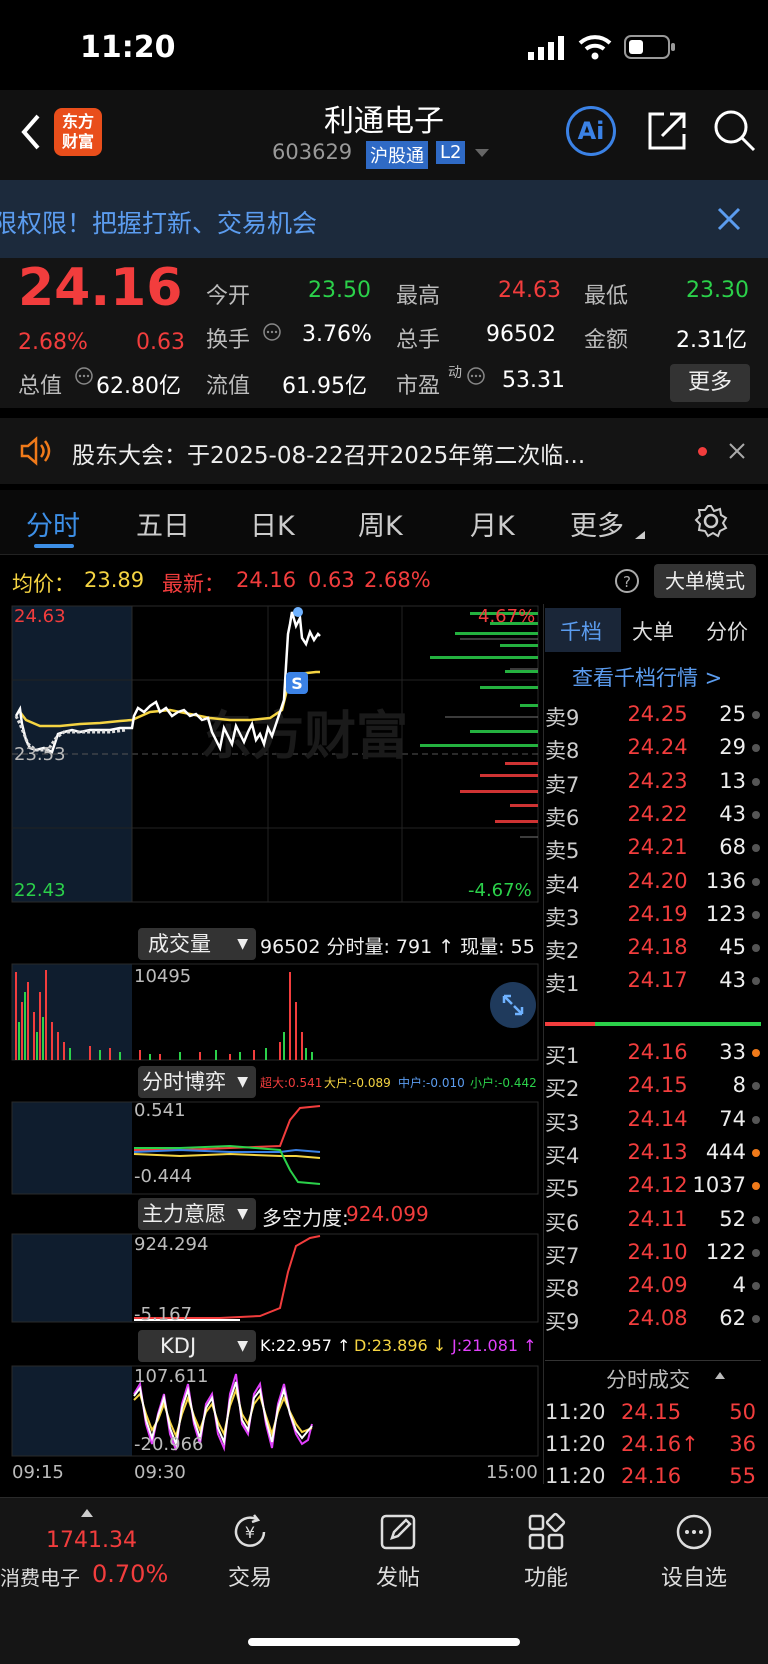  Describe the element at coordinates (711, 521) in the screenshot. I see `settings-icon` at that location.